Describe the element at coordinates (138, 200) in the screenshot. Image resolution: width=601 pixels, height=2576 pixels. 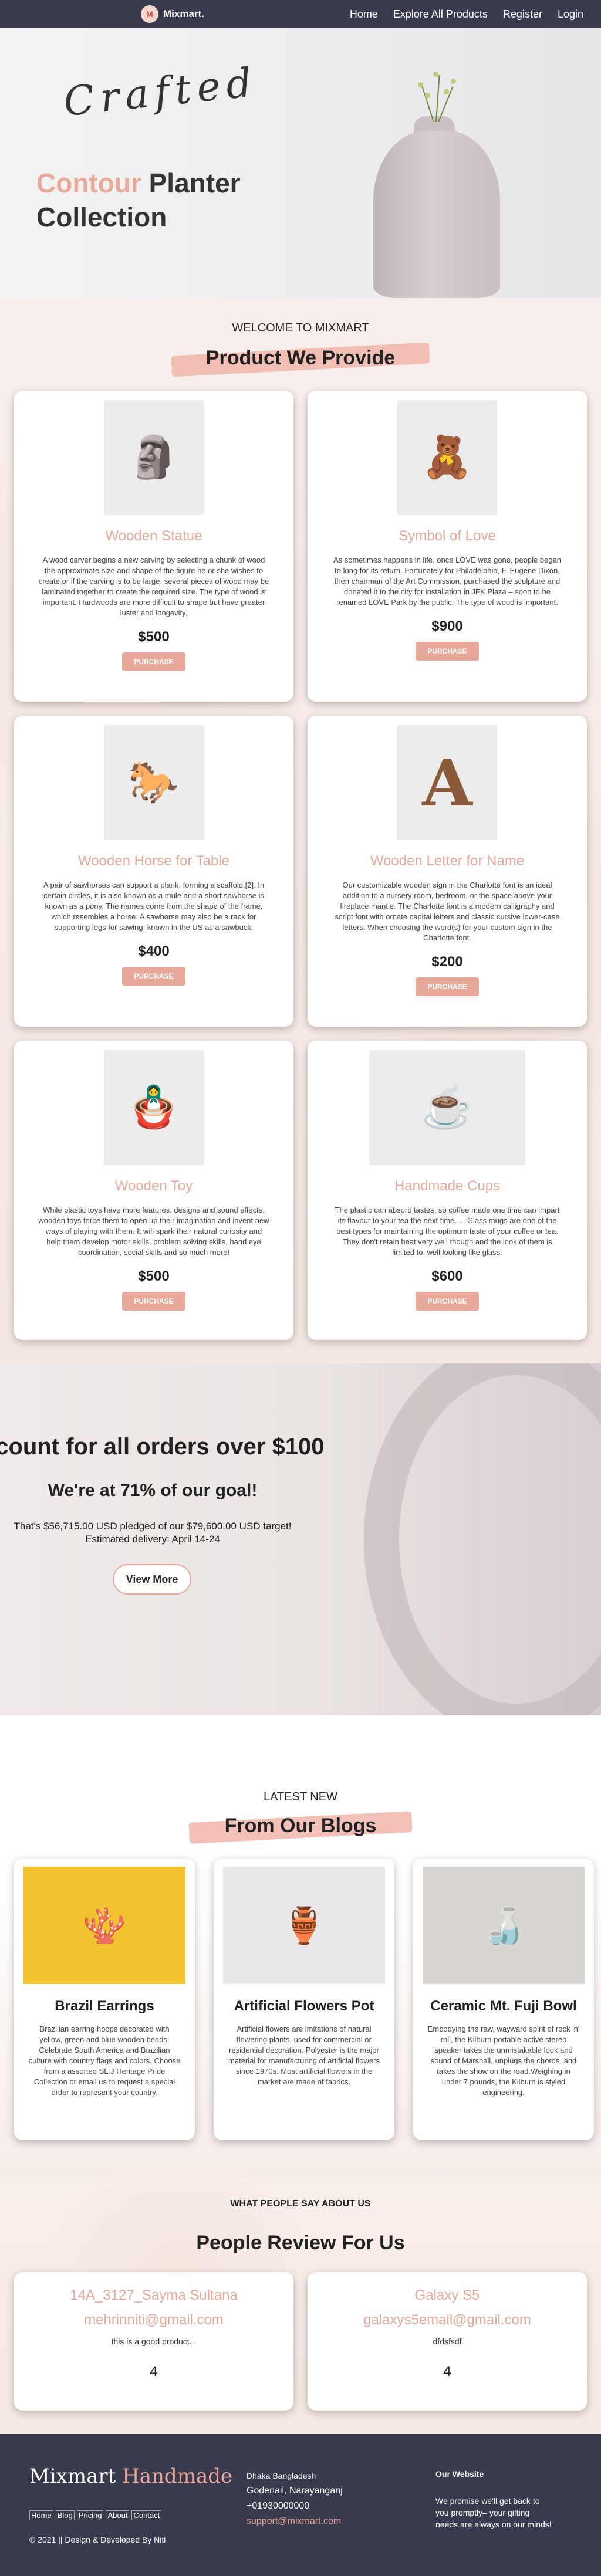
I see `hero-title: Contour Planter Collection` at that location.